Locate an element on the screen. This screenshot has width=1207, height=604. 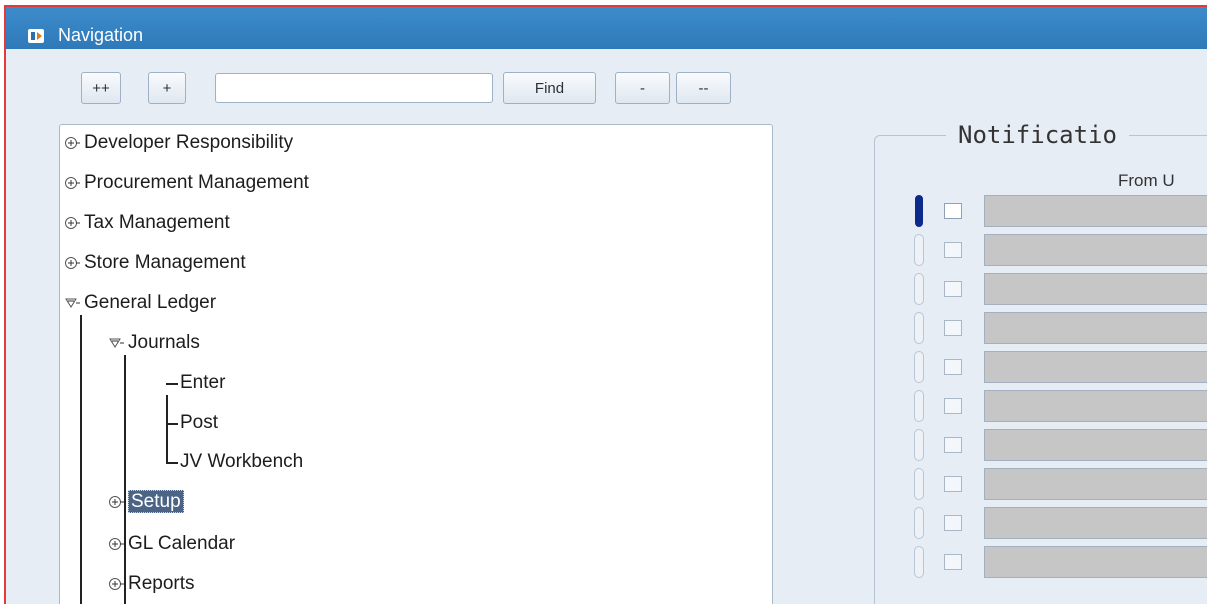
tree-node-tax-management: Tax Management is located at coordinates (147, 223).